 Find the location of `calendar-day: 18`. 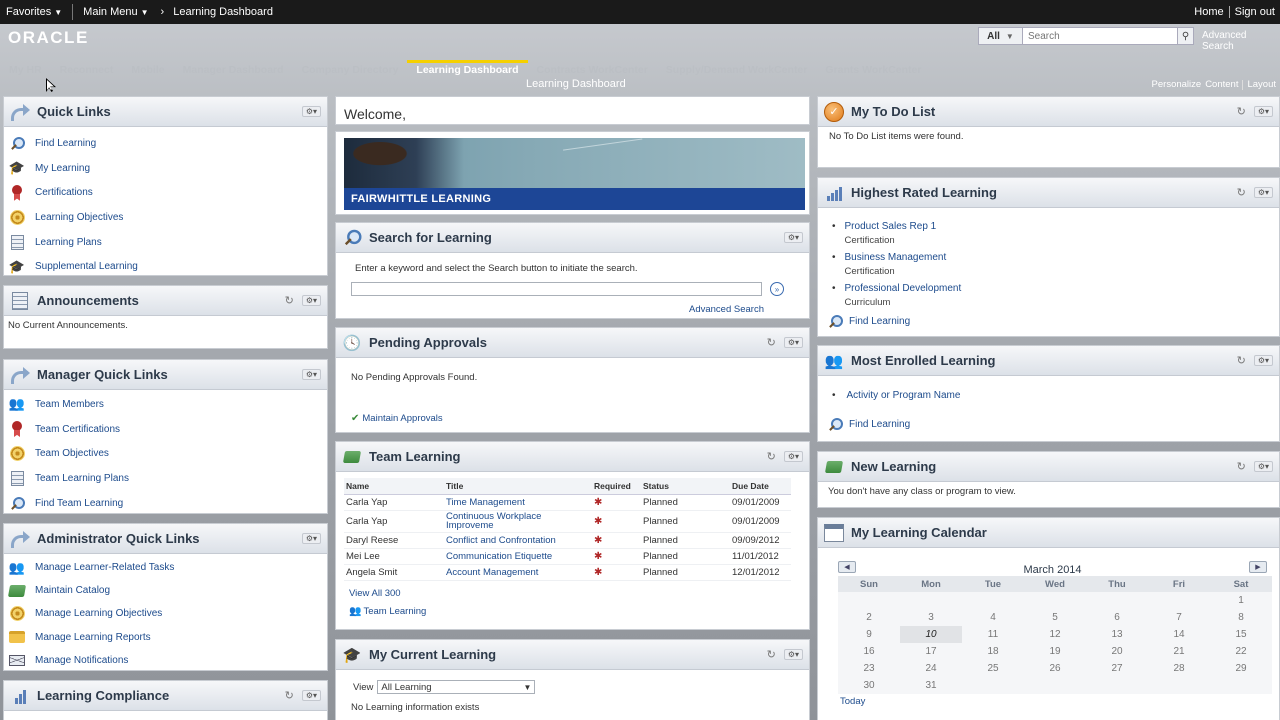

calendar-day: 18 is located at coordinates (993, 651).